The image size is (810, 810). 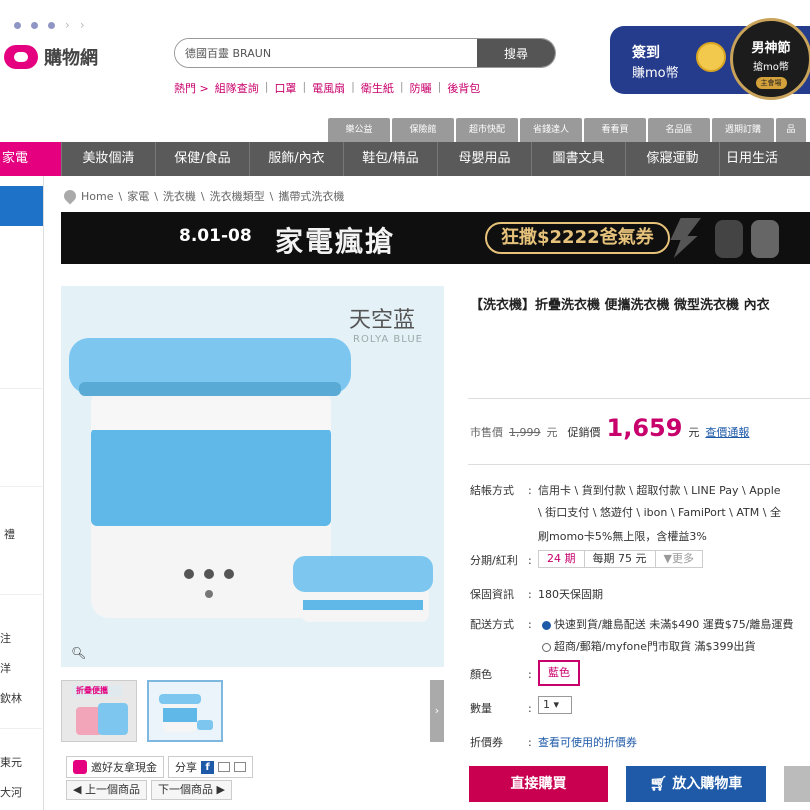 What do you see at coordinates (78, 653) in the screenshot?
I see `zoom-icon: 🔍︎` at bounding box center [78, 653].